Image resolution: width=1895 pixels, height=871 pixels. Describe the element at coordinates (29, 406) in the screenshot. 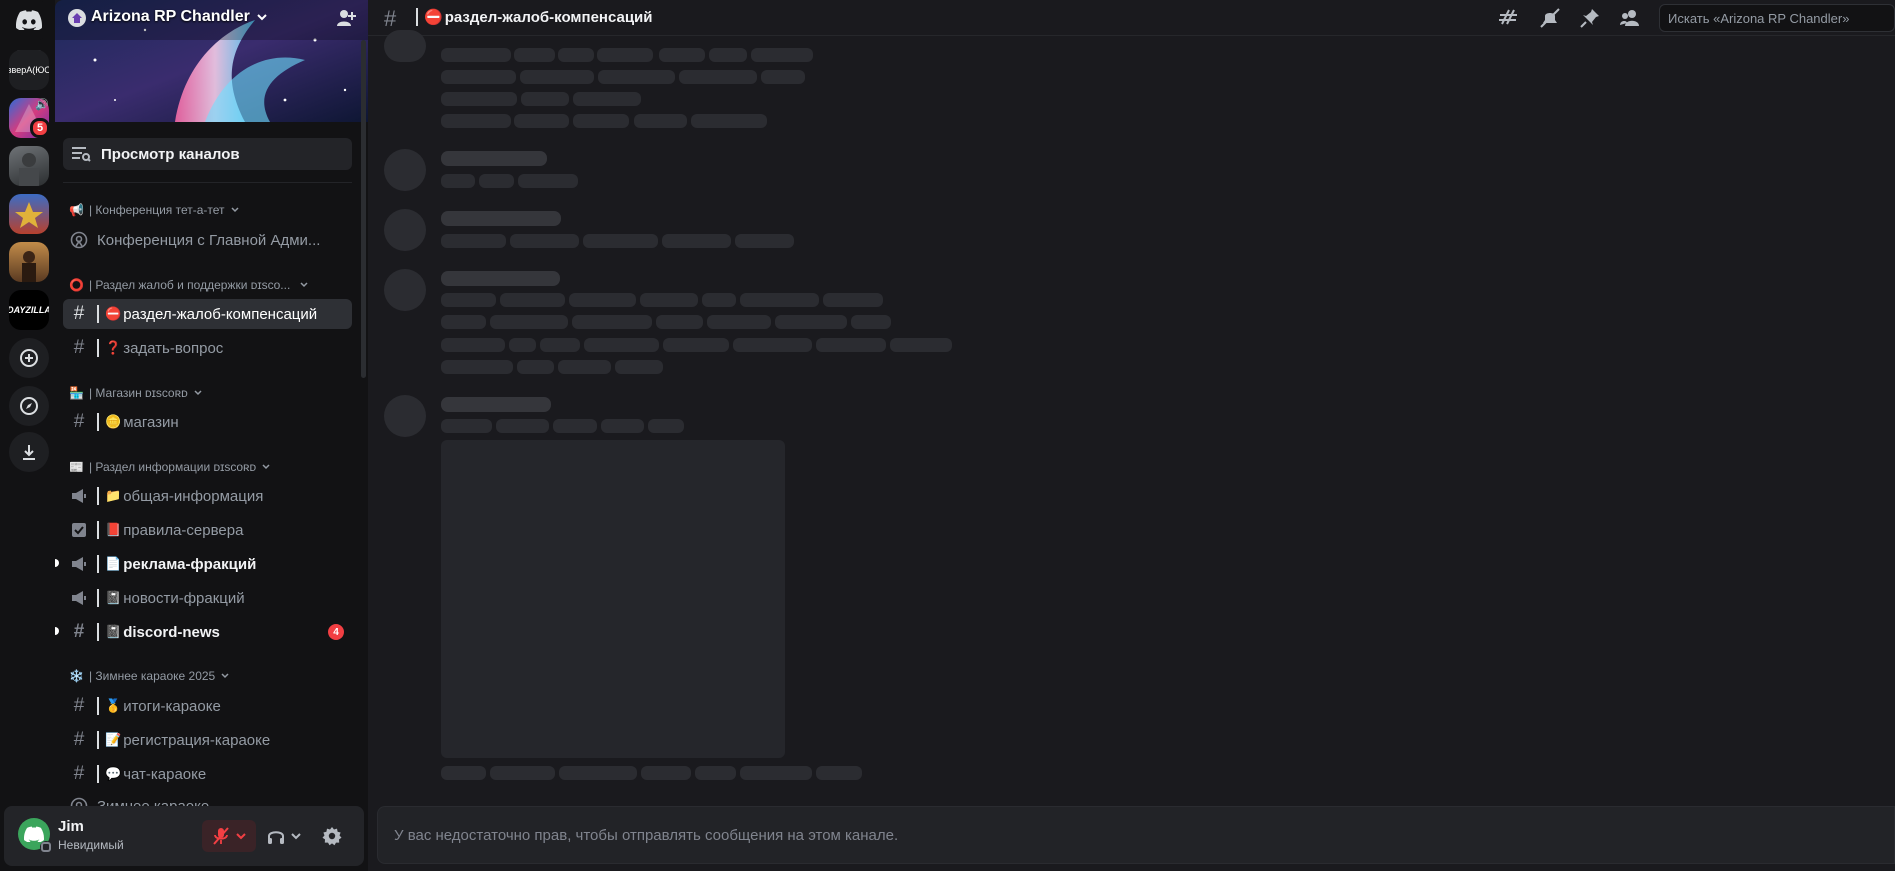

I see `explore-compass-icon` at that location.